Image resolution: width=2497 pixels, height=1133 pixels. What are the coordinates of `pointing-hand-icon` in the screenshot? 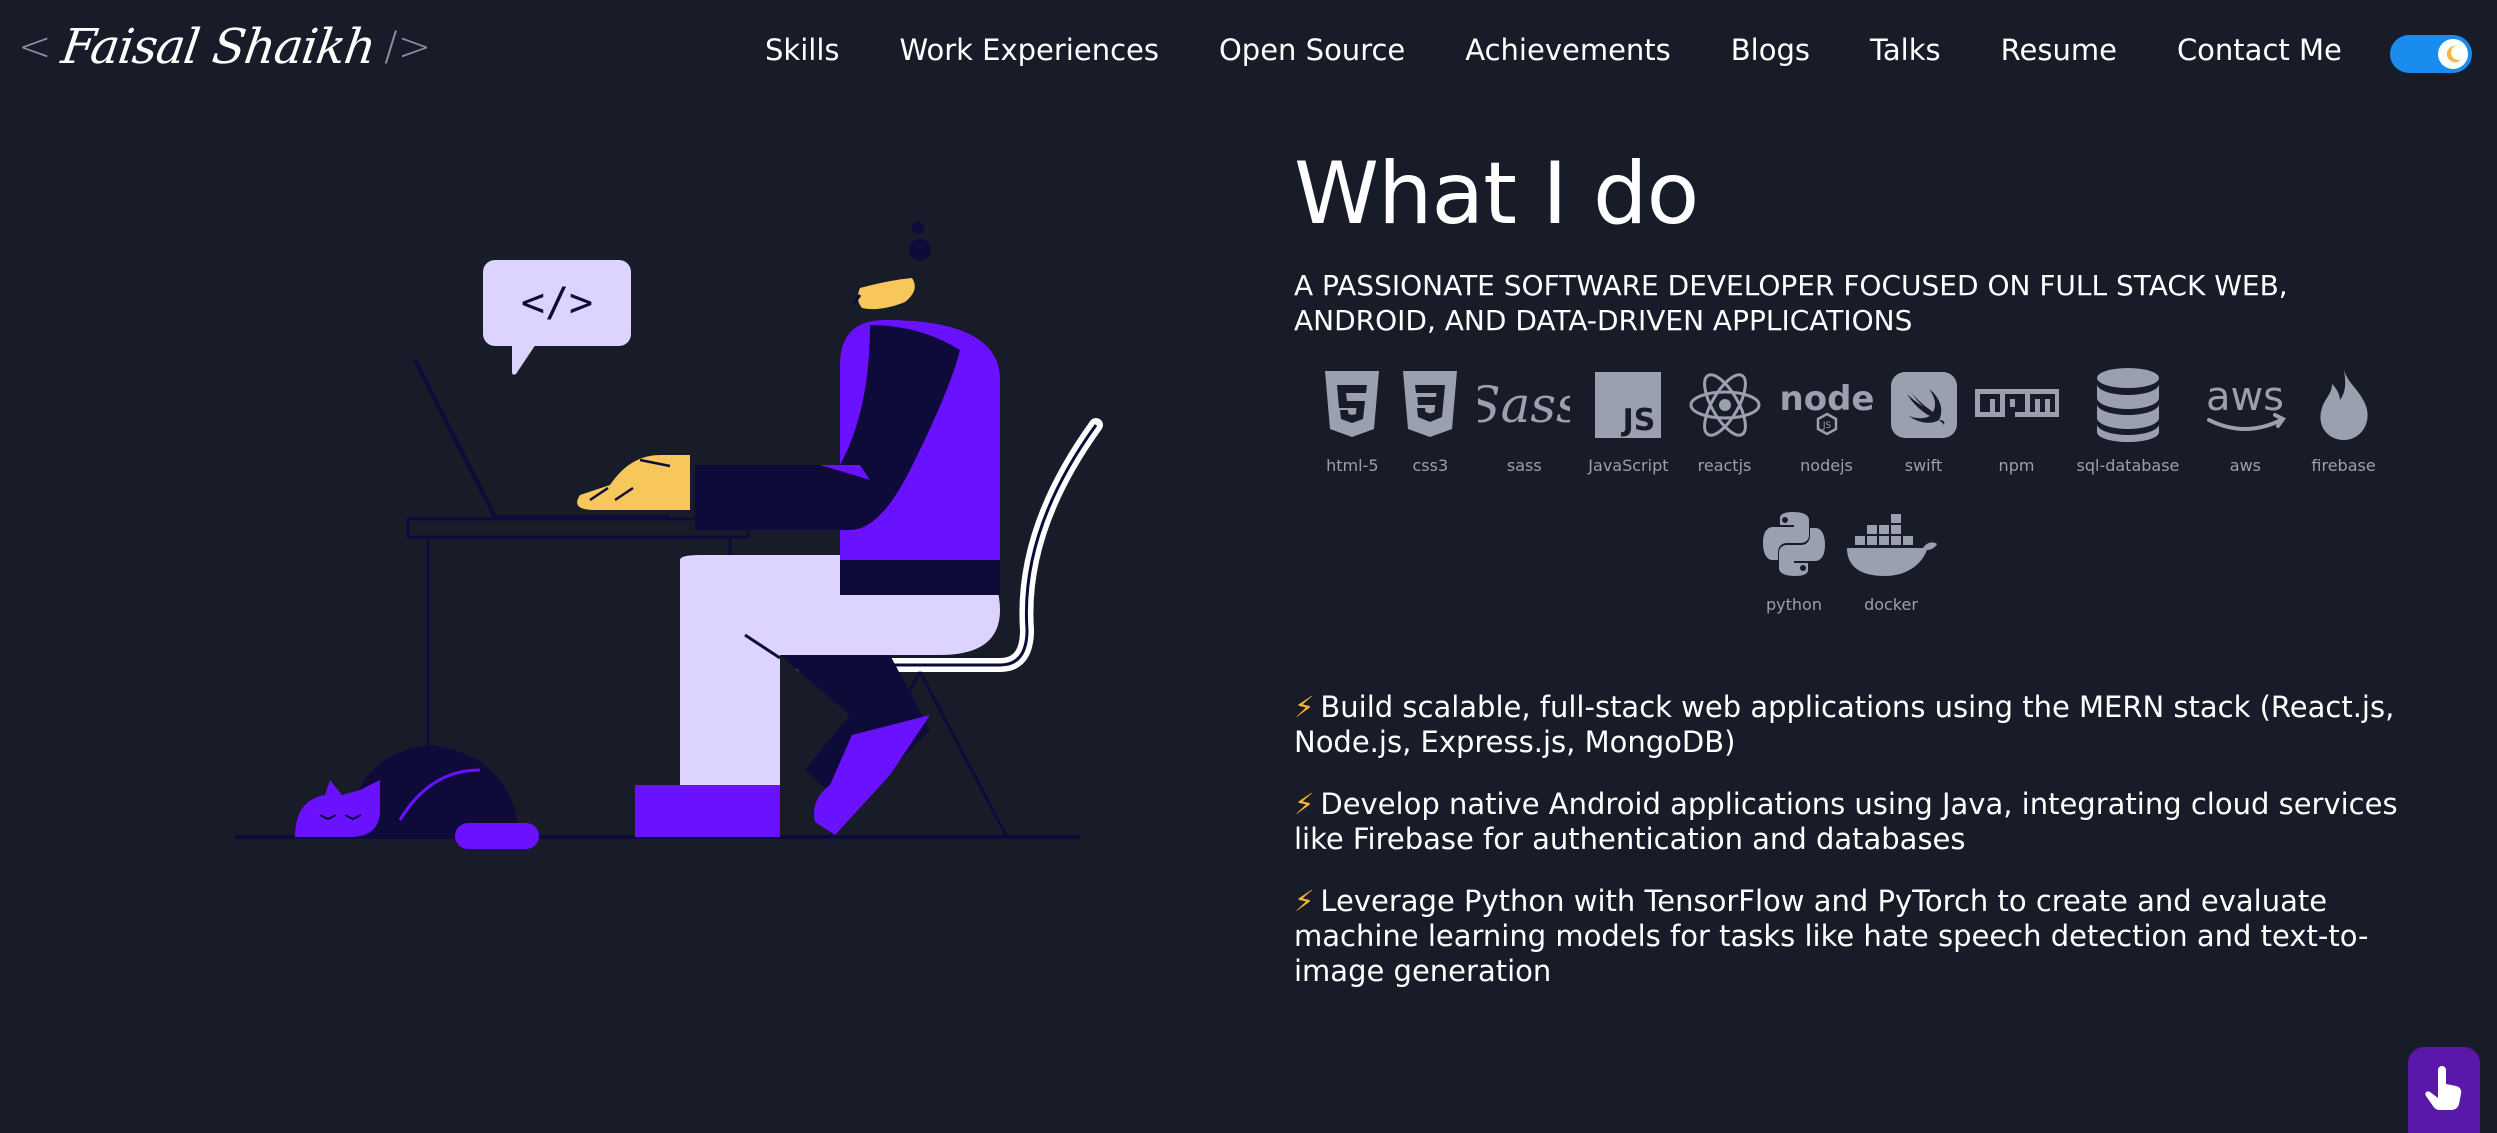 It's located at (2444, 1090).